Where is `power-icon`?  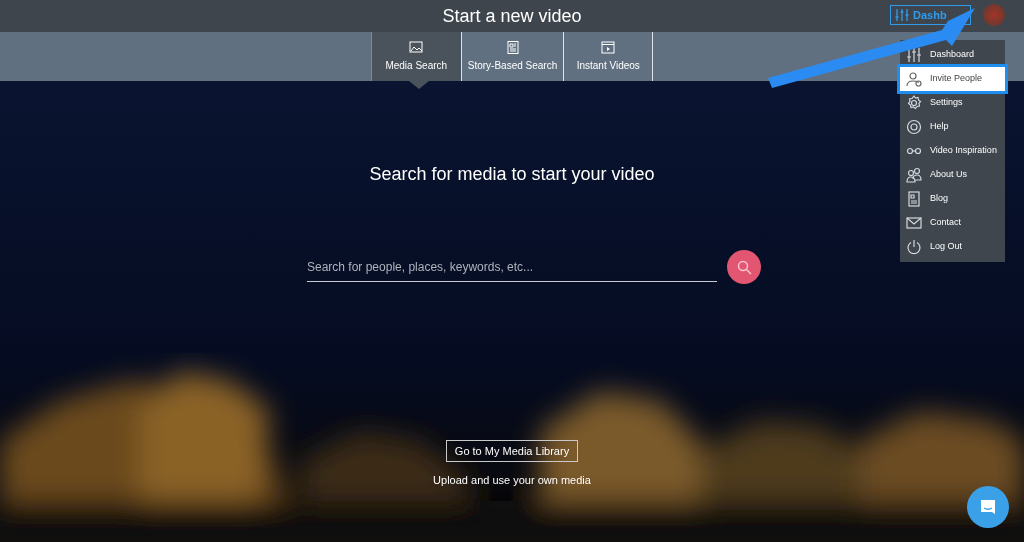
power-icon is located at coordinates (914, 247).